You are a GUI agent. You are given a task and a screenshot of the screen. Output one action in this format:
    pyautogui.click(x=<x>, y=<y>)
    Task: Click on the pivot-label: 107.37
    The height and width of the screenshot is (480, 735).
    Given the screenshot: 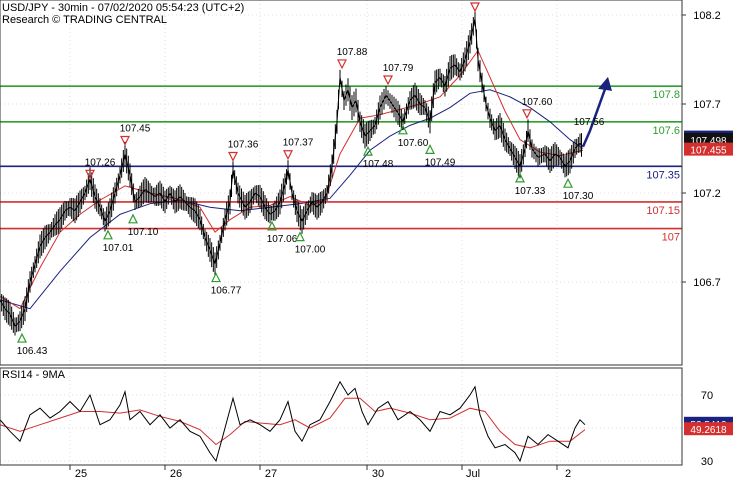 What is the action you would take?
    pyautogui.click(x=298, y=143)
    